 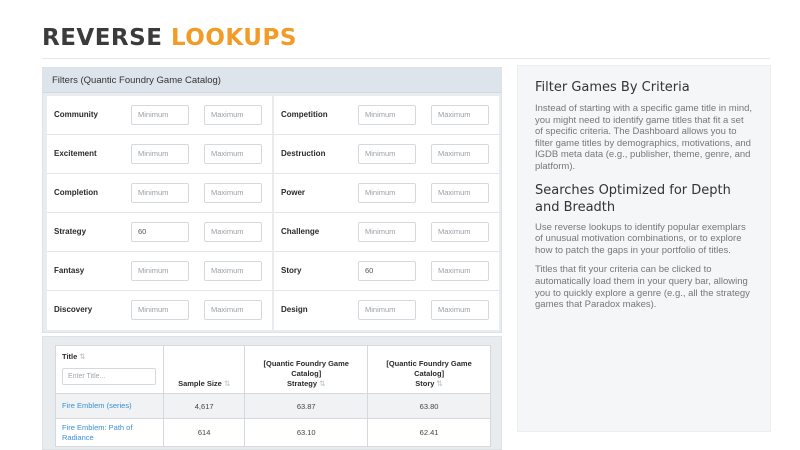 I want to click on filter-row-discovery: Discovery Minimum Maximum, so click(x=159, y=310).